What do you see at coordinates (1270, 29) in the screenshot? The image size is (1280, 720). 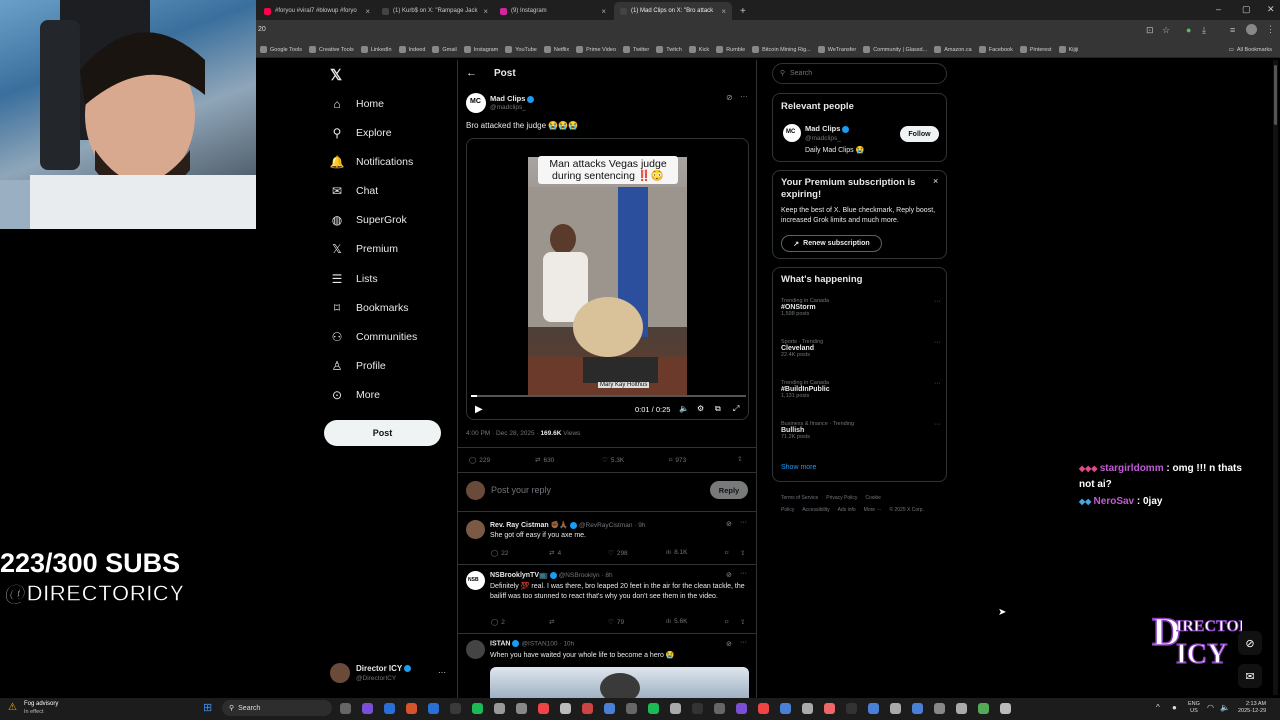 I see `kebab-menu-icon: ⋮` at bounding box center [1270, 29].